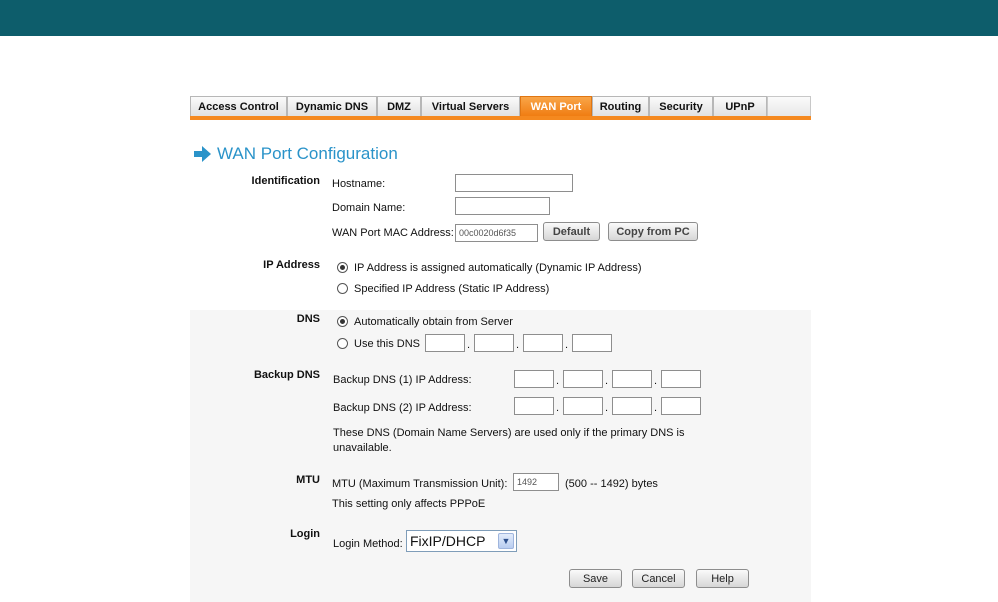 Image resolution: width=998 pixels, height=602 pixels. What do you see at coordinates (789, 106) in the screenshot?
I see `tab-bar-filler` at bounding box center [789, 106].